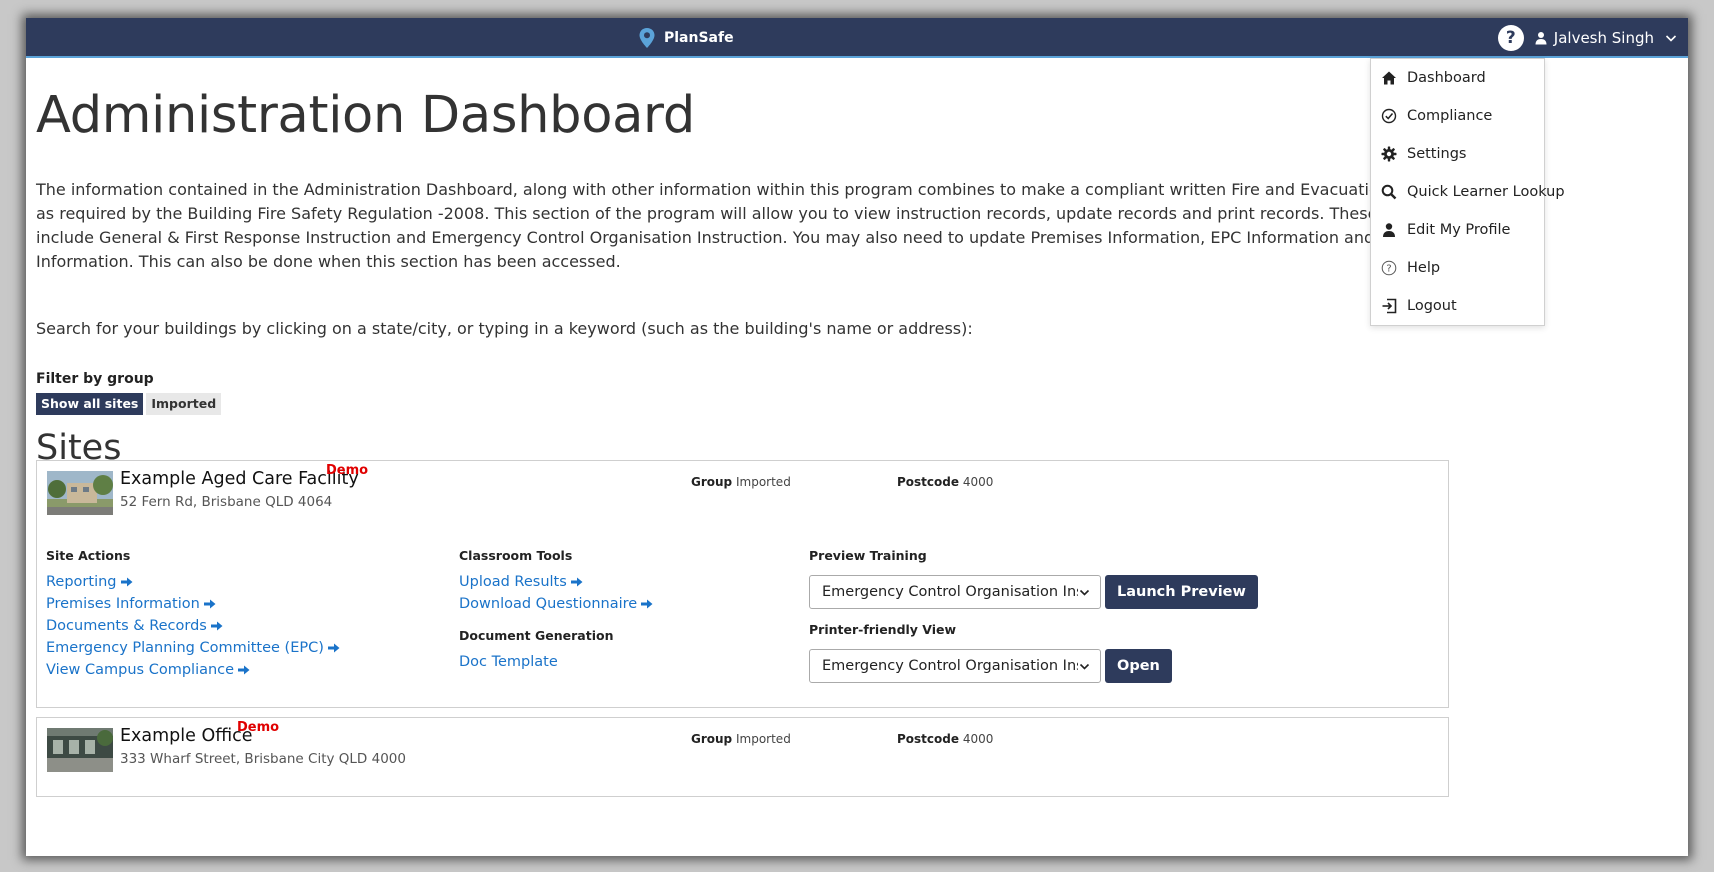 This screenshot has width=1714, height=872. What do you see at coordinates (1458, 268) in the screenshot?
I see `menu-item-help: ? Help` at bounding box center [1458, 268].